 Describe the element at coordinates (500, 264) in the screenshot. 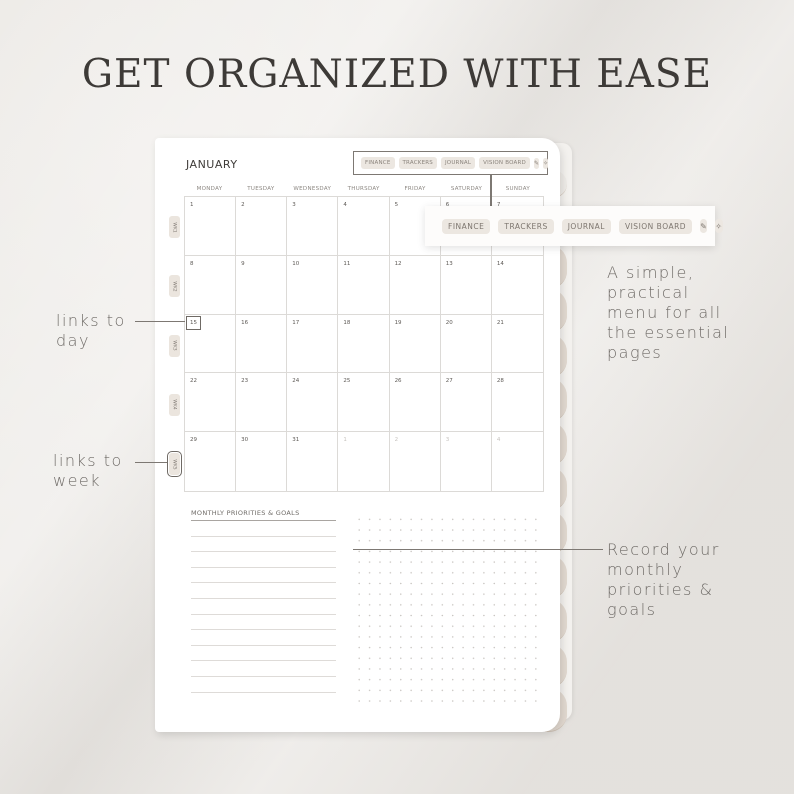

I see `day-link: 14` at that location.